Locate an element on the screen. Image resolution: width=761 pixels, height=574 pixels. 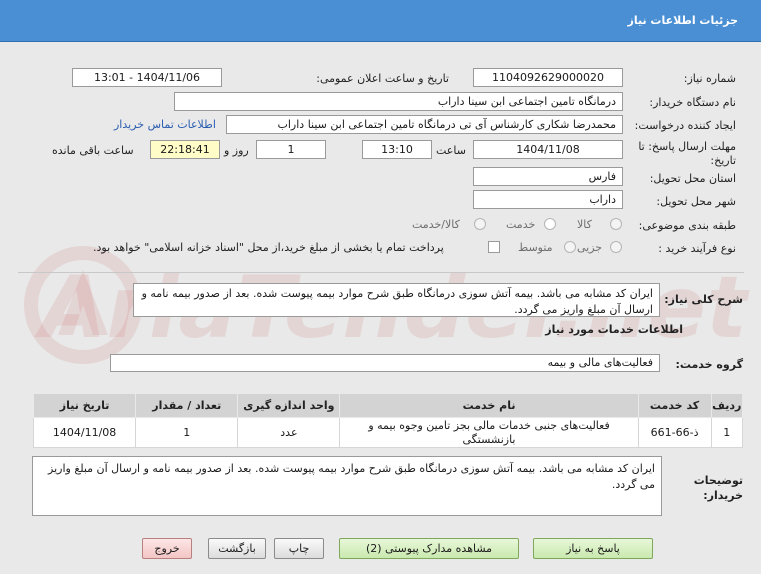
print-button: چاپ is located at coordinates (299, 548).